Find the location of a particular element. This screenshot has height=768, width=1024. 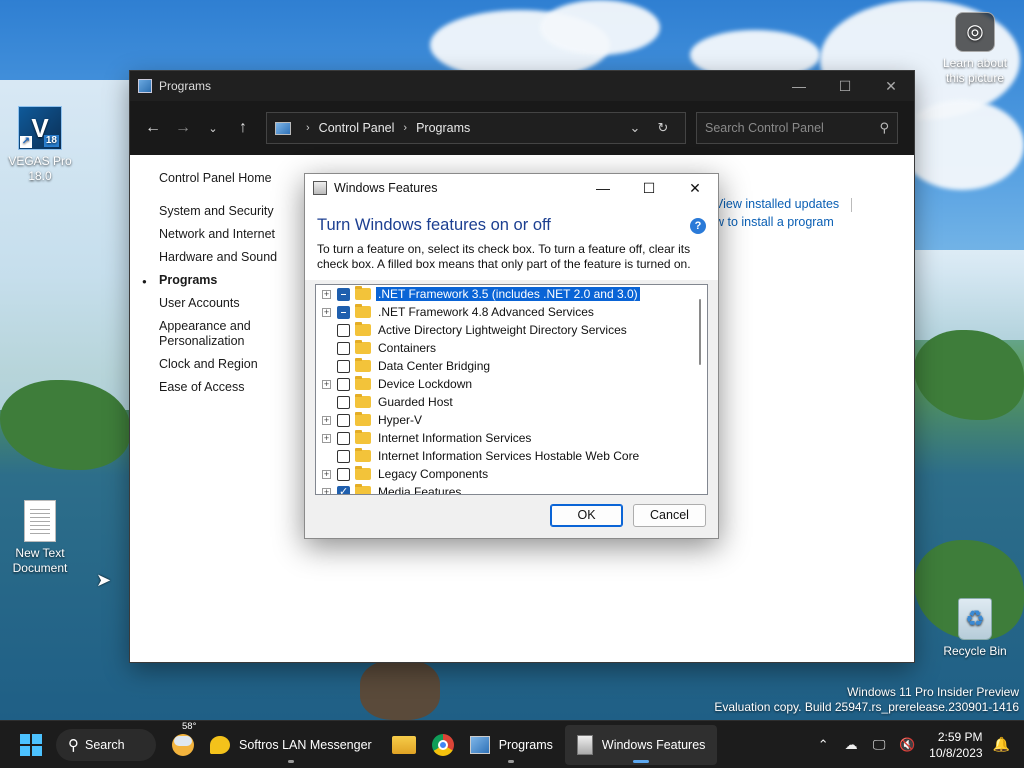

nav-programs: Programs is located at coordinates (220, 281).